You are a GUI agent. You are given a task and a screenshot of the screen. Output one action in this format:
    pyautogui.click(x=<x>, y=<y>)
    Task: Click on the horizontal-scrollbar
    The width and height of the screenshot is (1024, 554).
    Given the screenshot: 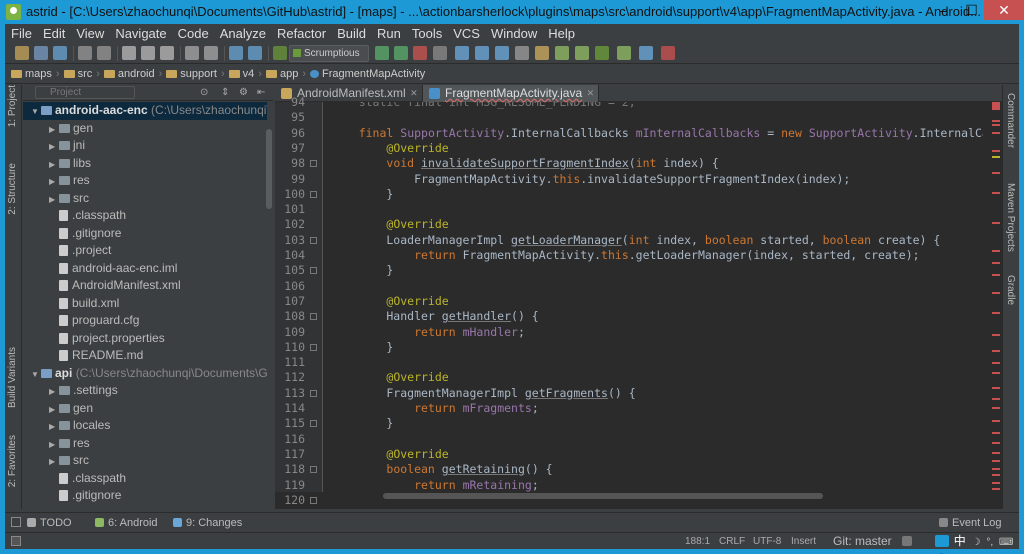 What is the action you would take?
    pyautogui.click(x=656, y=496)
    